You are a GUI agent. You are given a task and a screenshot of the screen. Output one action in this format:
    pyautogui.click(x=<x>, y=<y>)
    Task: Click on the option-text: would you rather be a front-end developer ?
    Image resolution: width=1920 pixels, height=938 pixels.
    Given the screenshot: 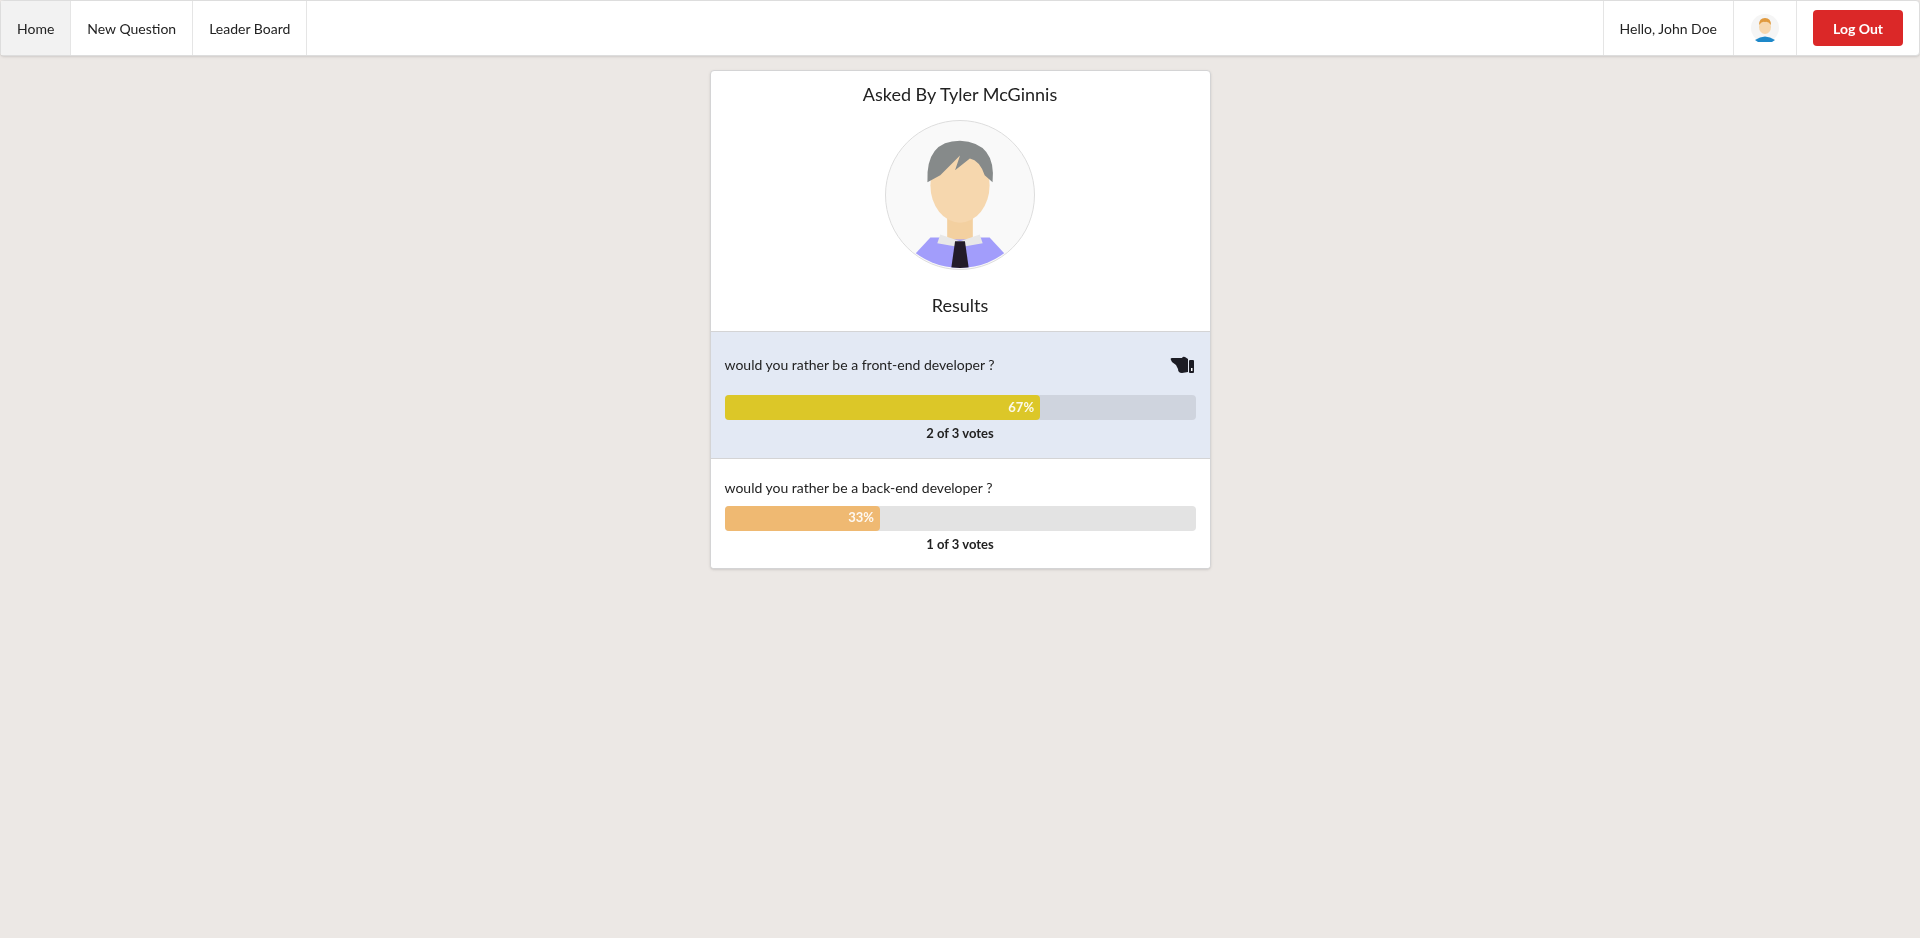 What is the action you would take?
    pyautogui.click(x=859, y=365)
    